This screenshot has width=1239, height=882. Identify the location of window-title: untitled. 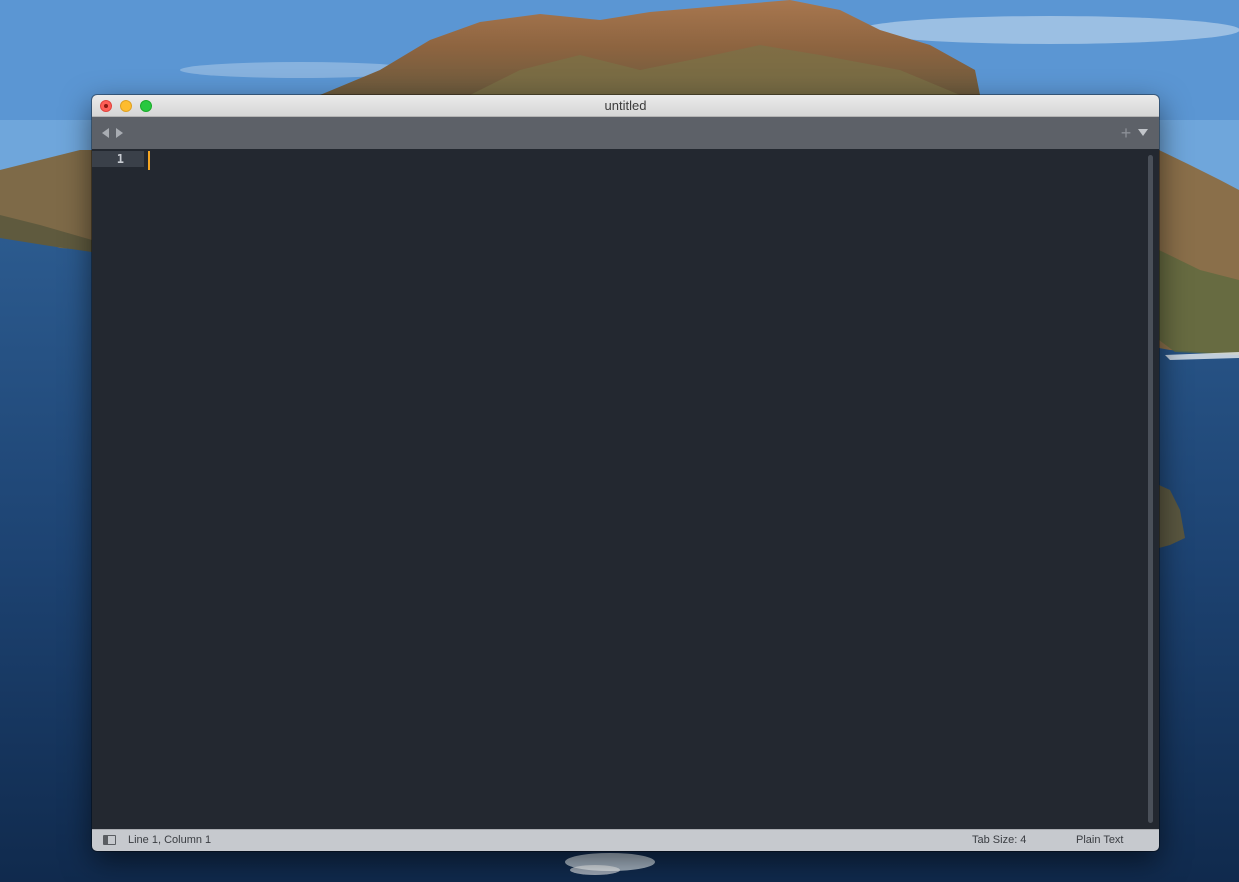
(625, 105).